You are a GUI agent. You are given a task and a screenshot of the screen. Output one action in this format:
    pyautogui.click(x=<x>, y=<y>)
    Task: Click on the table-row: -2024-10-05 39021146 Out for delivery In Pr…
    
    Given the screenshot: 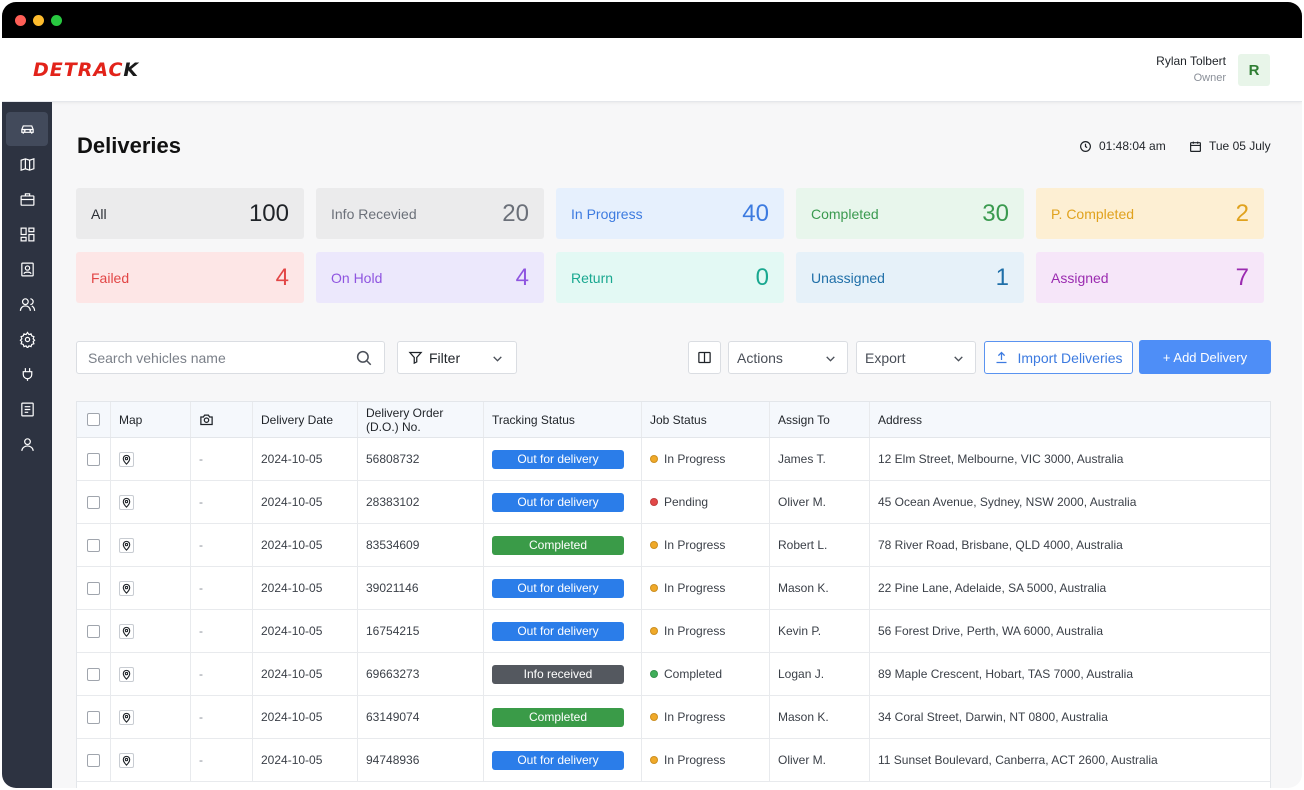 What is the action you would take?
    pyautogui.click(x=673, y=588)
    